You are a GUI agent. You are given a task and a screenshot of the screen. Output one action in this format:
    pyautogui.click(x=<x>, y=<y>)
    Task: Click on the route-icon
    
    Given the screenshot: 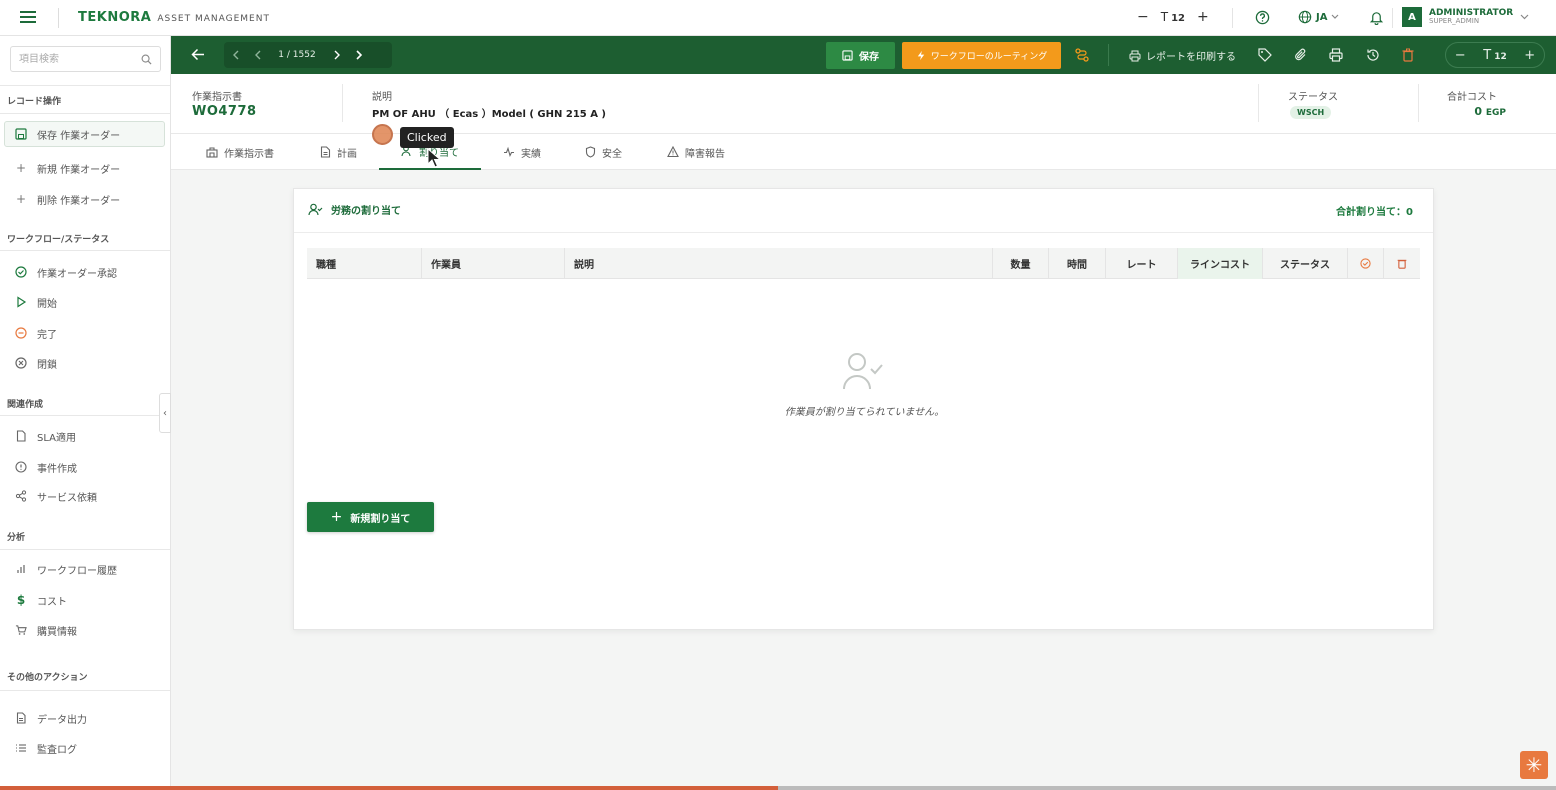 What is the action you would take?
    pyautogui.click(x=1082, y=55)
    